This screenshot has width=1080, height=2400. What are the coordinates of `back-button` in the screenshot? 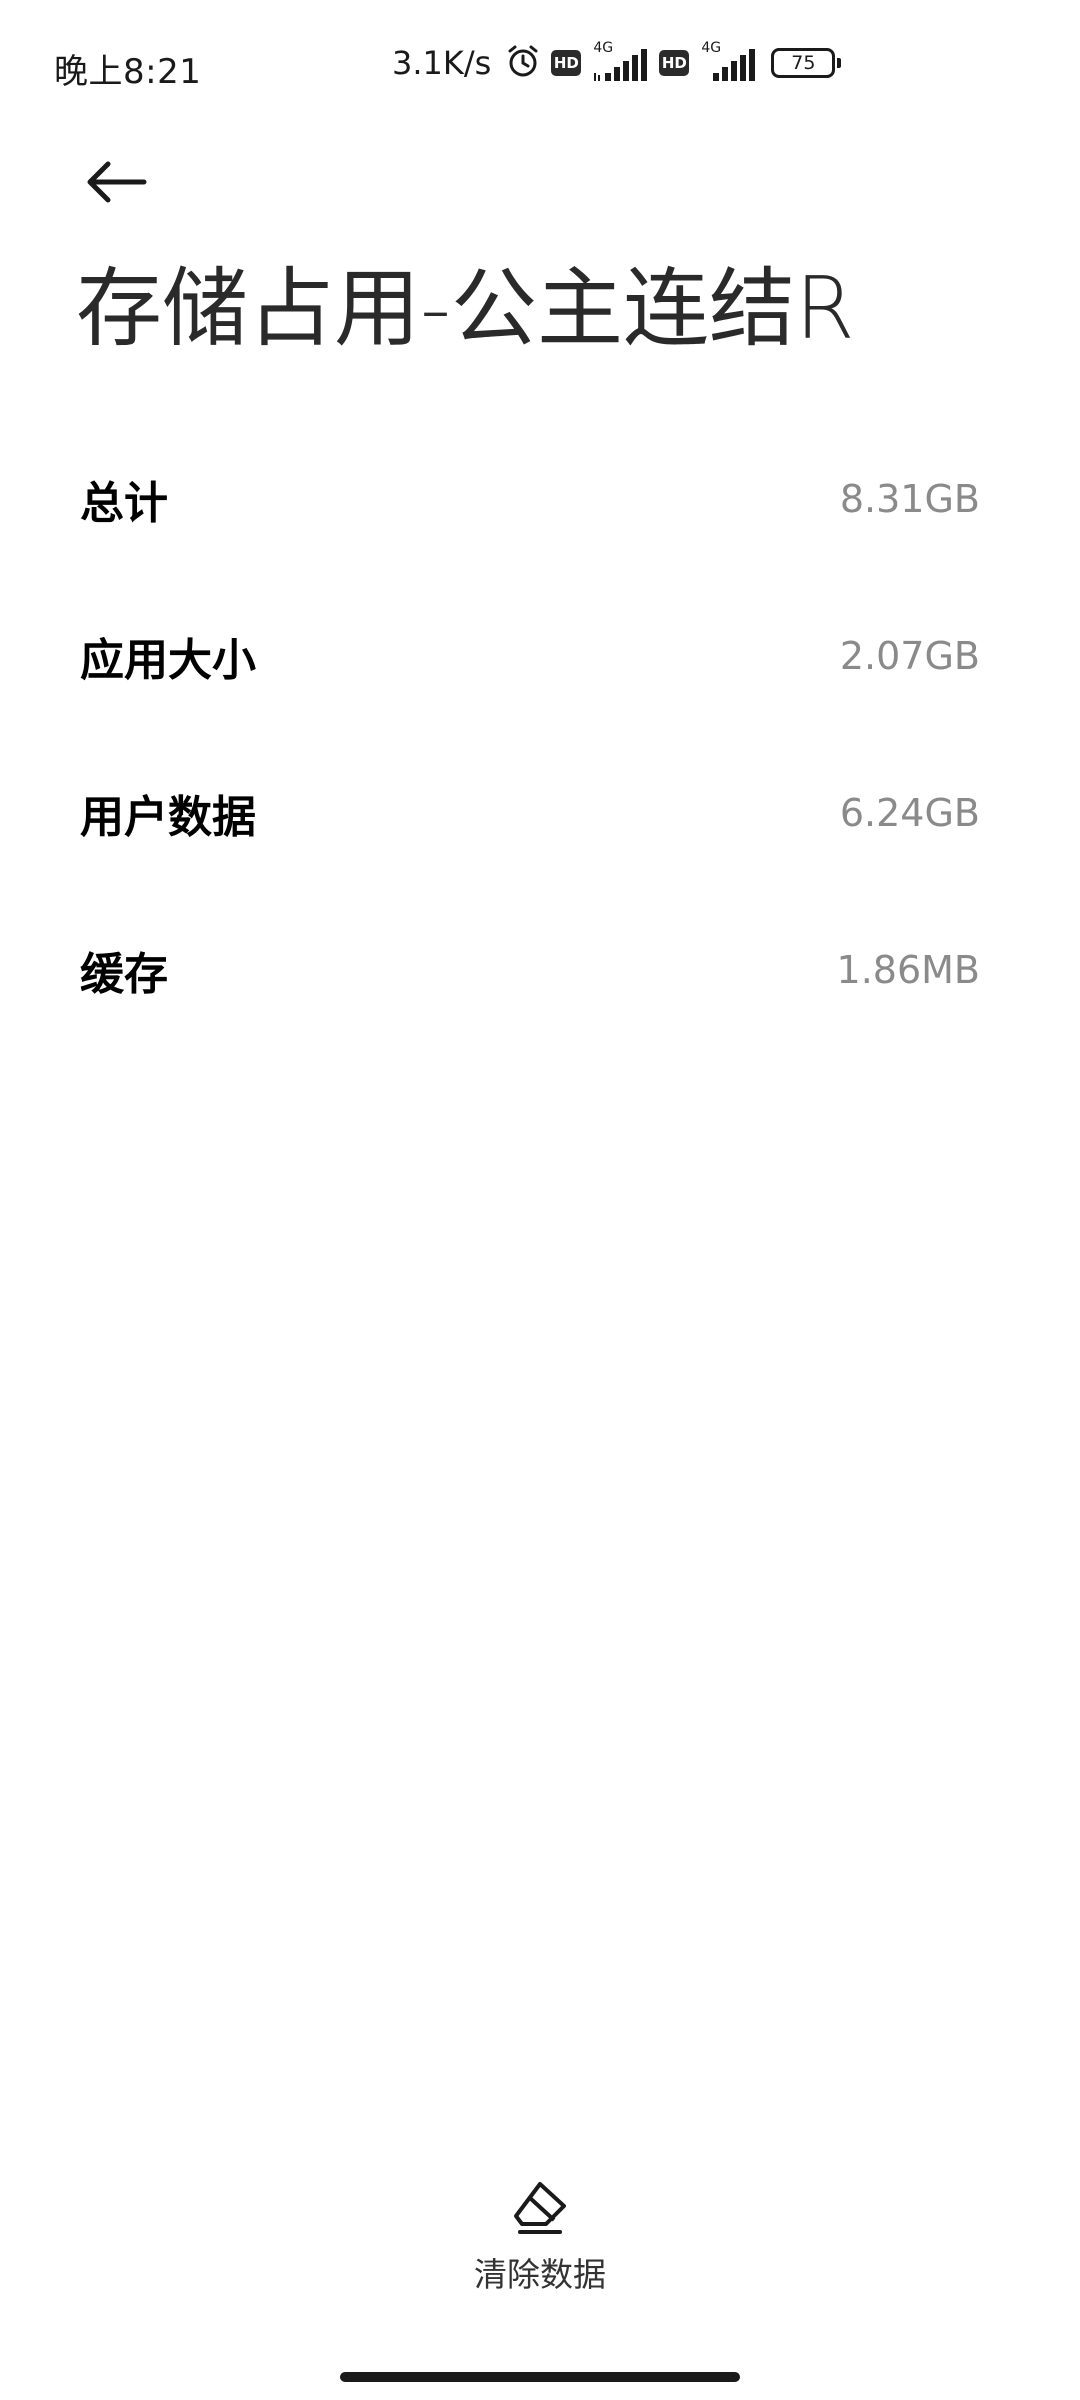 It's located at (116, 182).